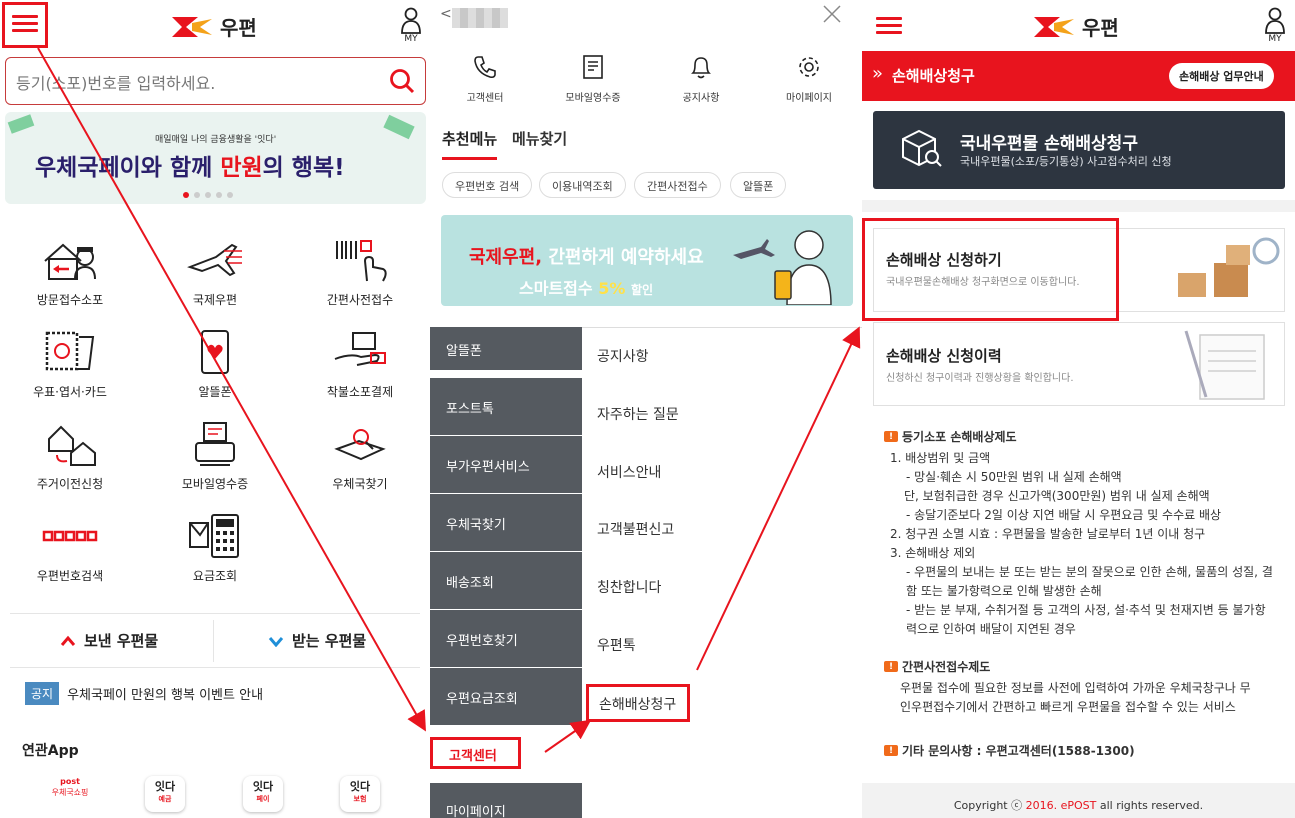 The width and height of the screenshot is (1295, 818). I want to click on tag-budget-phone: 알뜰폰, so click(758, 185).